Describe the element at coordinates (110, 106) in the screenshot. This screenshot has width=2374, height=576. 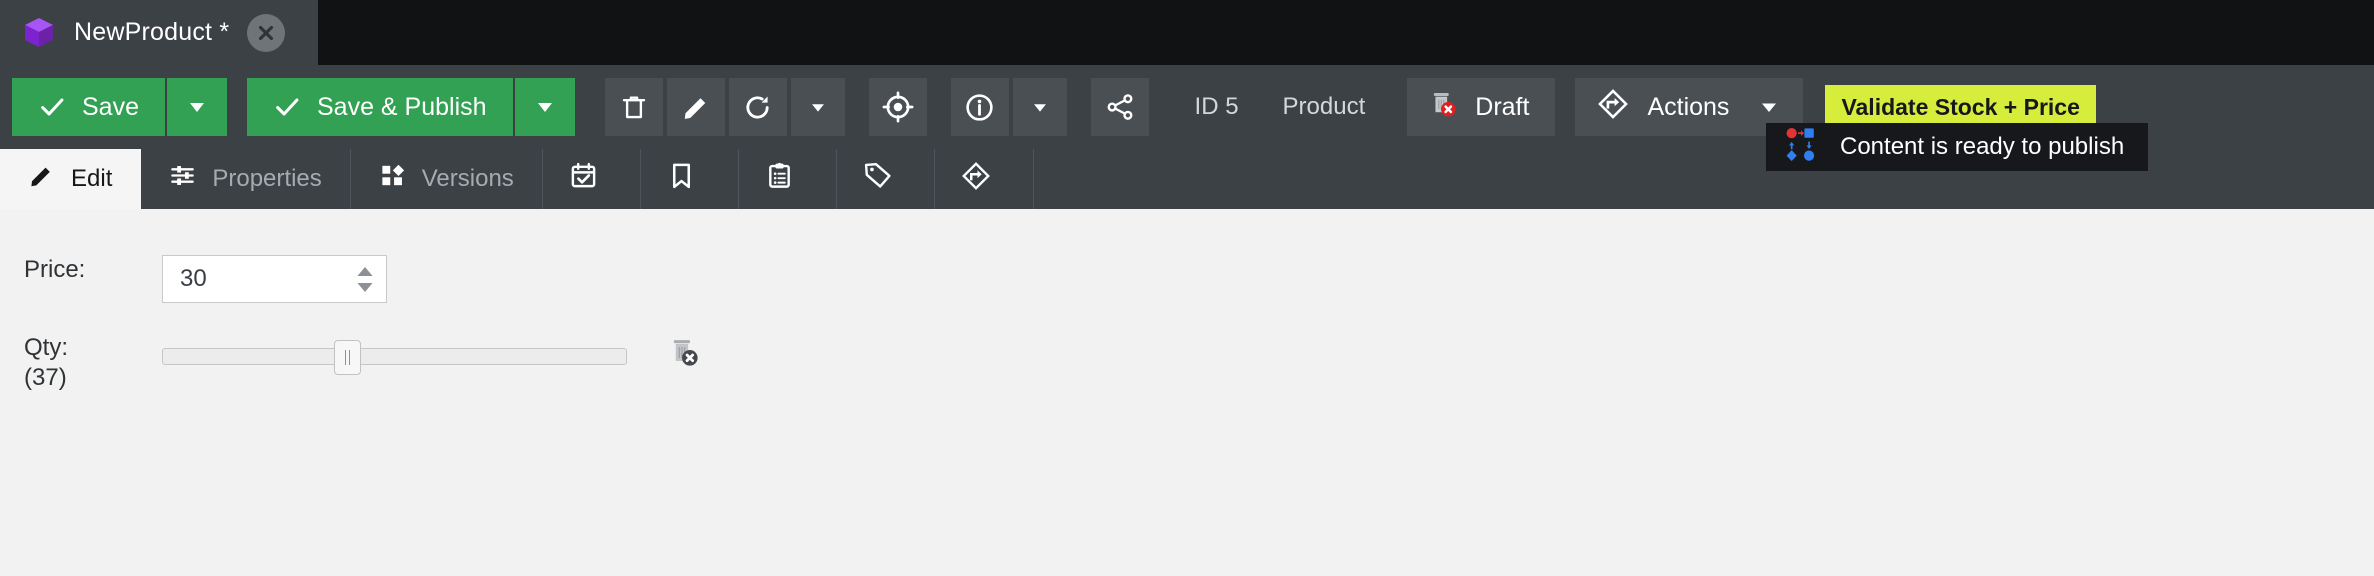
I see `save-button-label: Save` at that location.